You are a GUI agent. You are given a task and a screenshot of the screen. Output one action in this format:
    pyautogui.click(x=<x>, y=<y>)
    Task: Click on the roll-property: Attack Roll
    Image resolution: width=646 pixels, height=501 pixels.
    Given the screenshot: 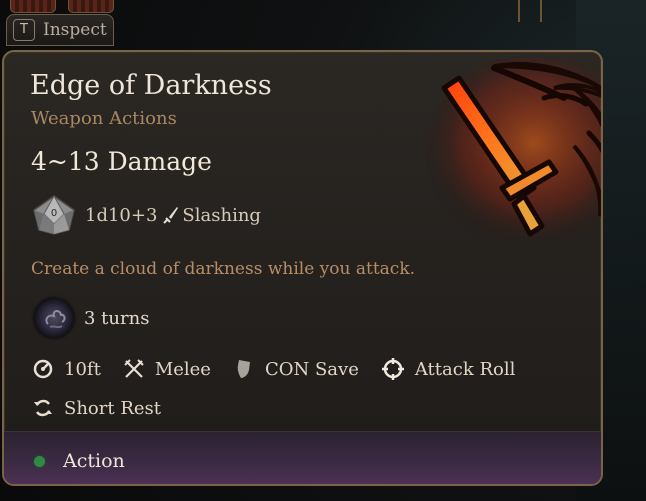 What is the action you would take?
    pyautogui.click(x=448, y=369)
    